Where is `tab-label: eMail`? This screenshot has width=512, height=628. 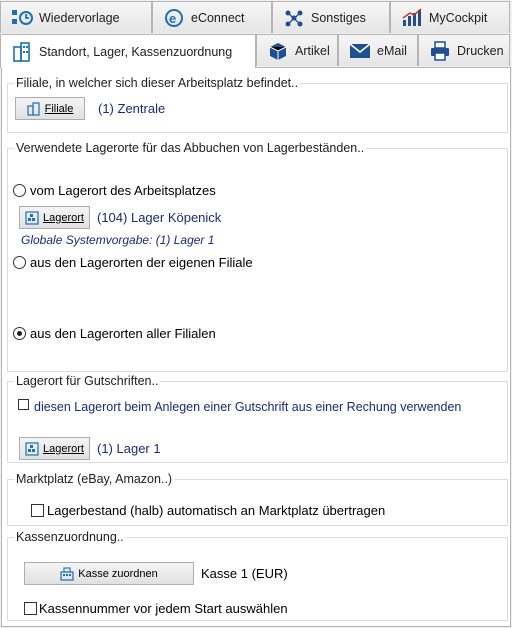
tab-label: eMail is located at coordinates (392, 50).